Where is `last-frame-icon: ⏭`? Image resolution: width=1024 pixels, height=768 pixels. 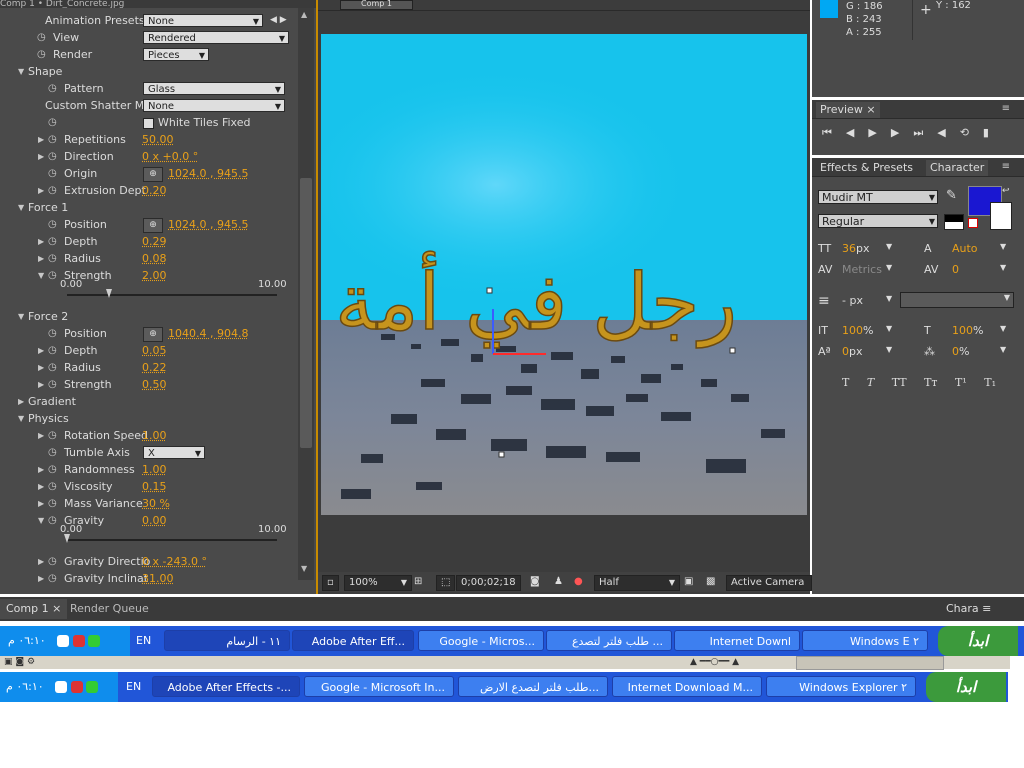
last-frame-icon: ⏭ is located at coordinates (925, 132).